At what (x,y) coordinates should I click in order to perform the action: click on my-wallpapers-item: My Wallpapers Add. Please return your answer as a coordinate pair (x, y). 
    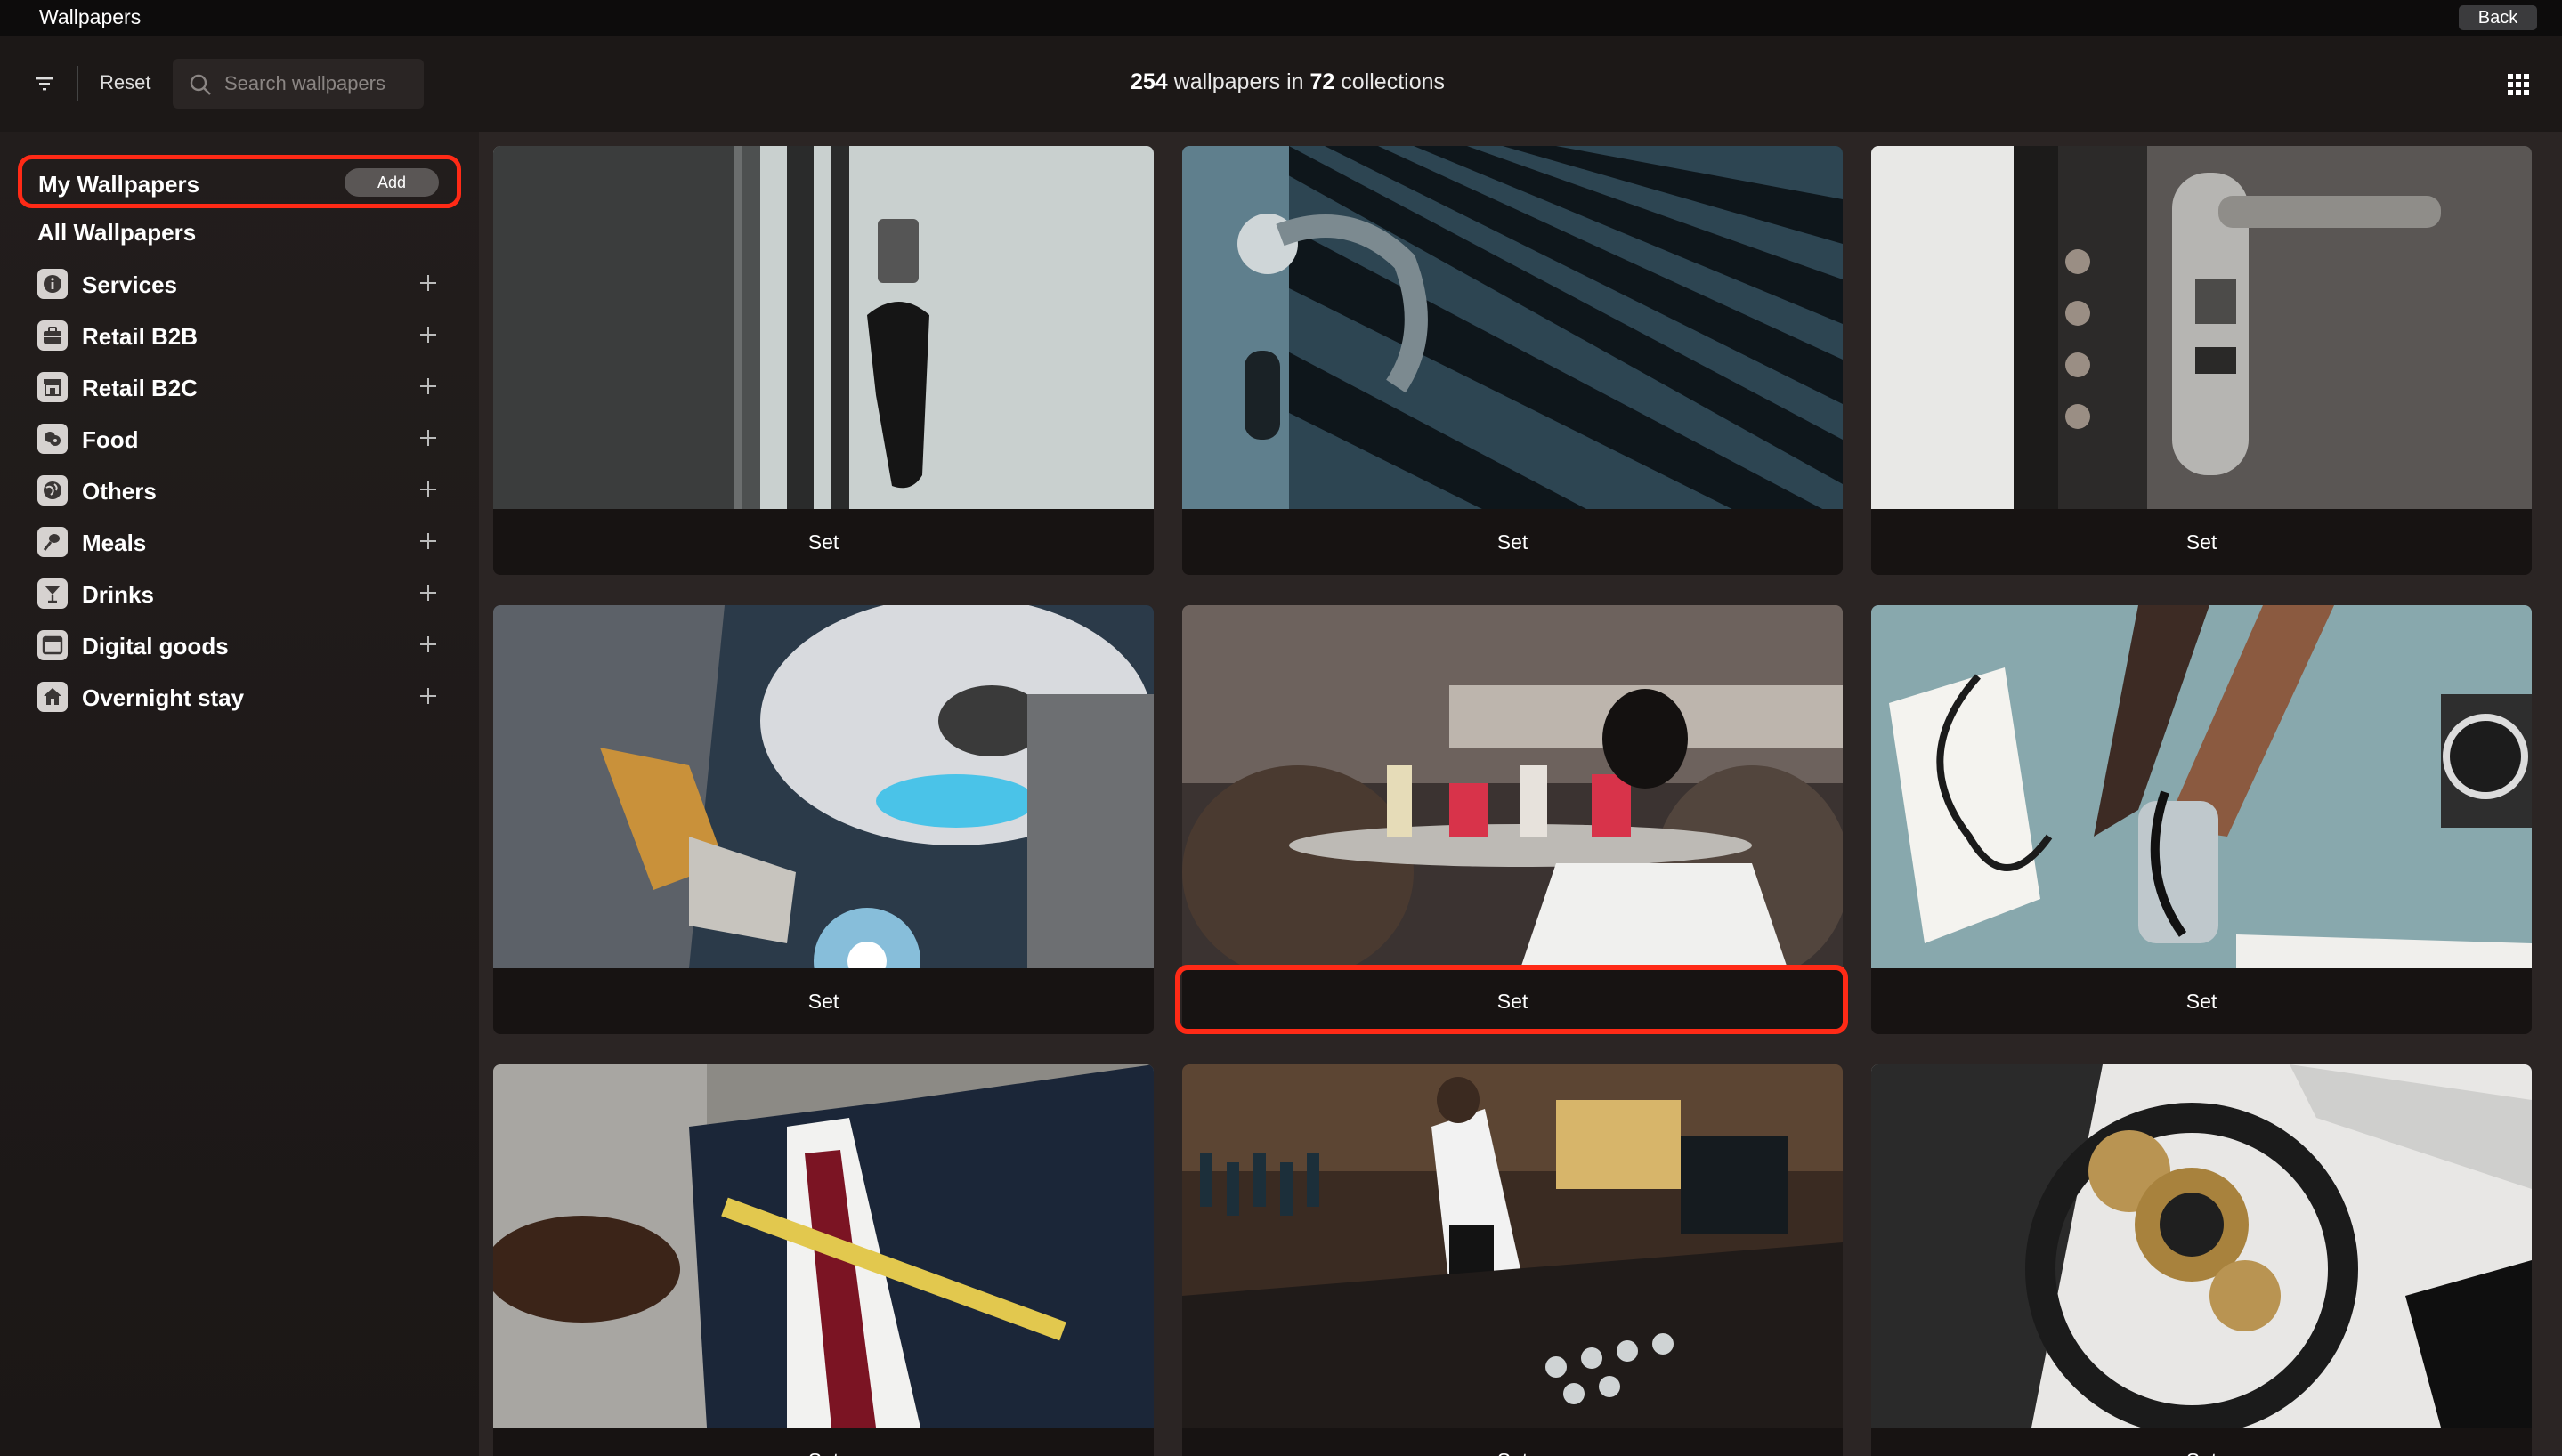
    Looking at the image, I should click on (239, 181).